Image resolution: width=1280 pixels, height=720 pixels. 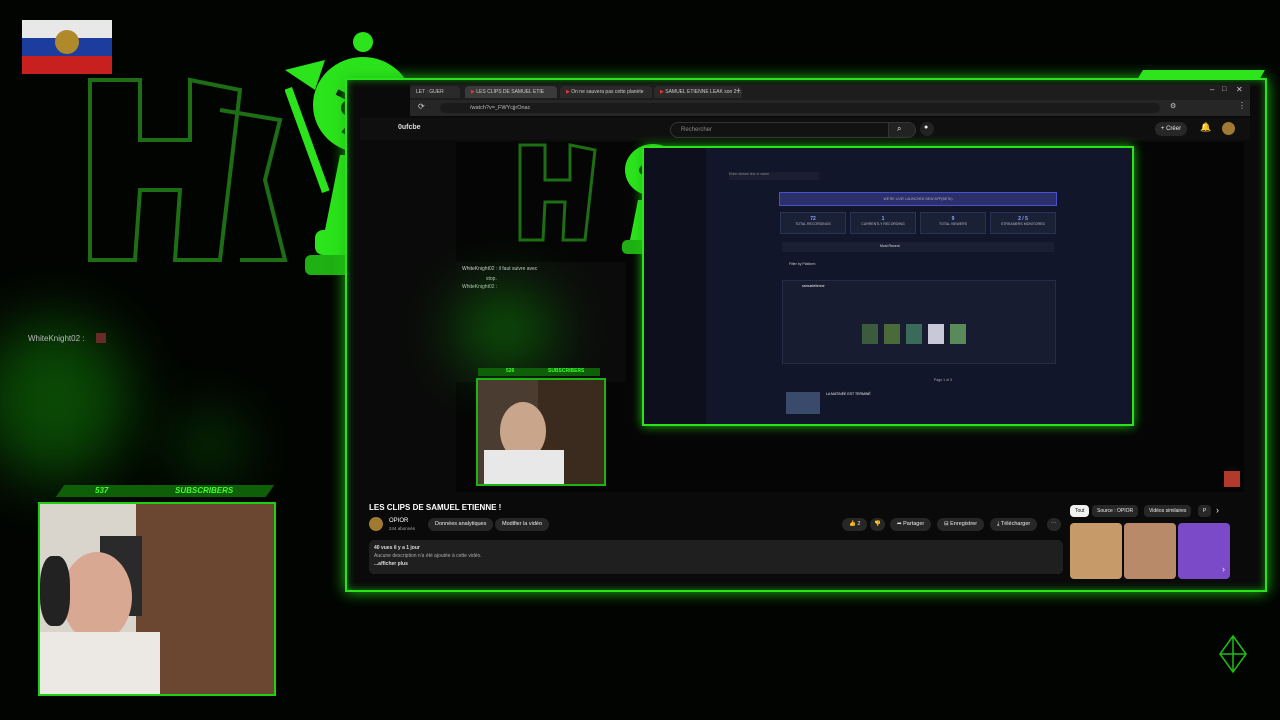 I want to click on more-icon: ⋯, so click(x=1054, y=524).